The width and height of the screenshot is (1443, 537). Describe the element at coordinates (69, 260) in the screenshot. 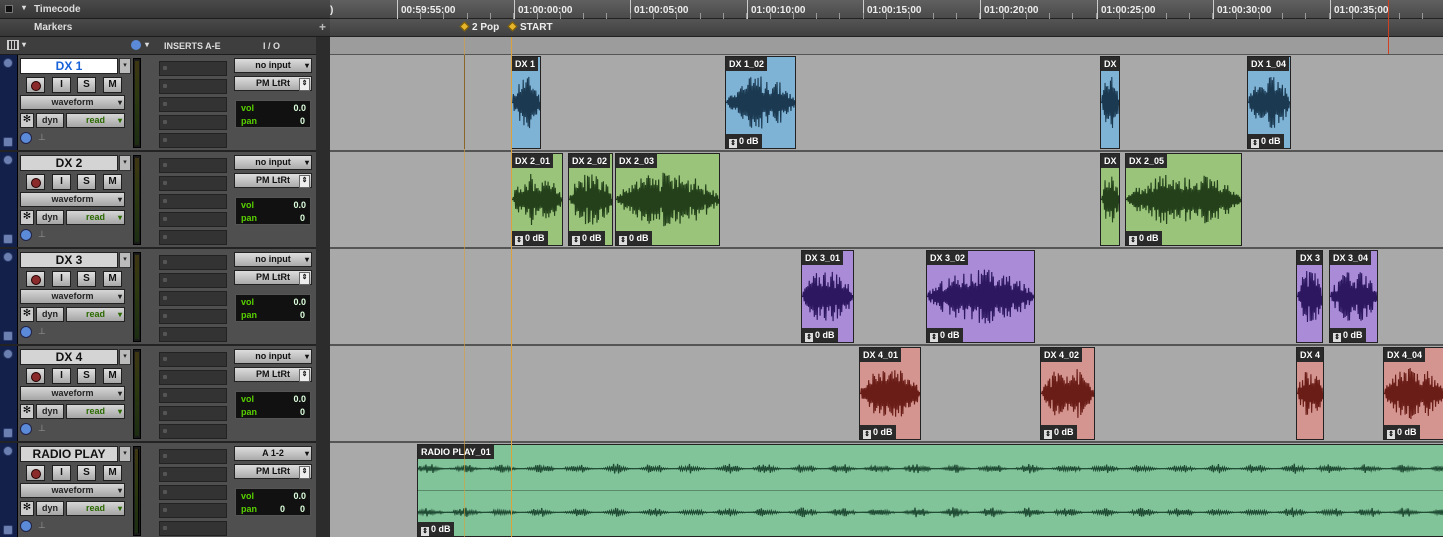

I see `track-name: DX 3` at that location.